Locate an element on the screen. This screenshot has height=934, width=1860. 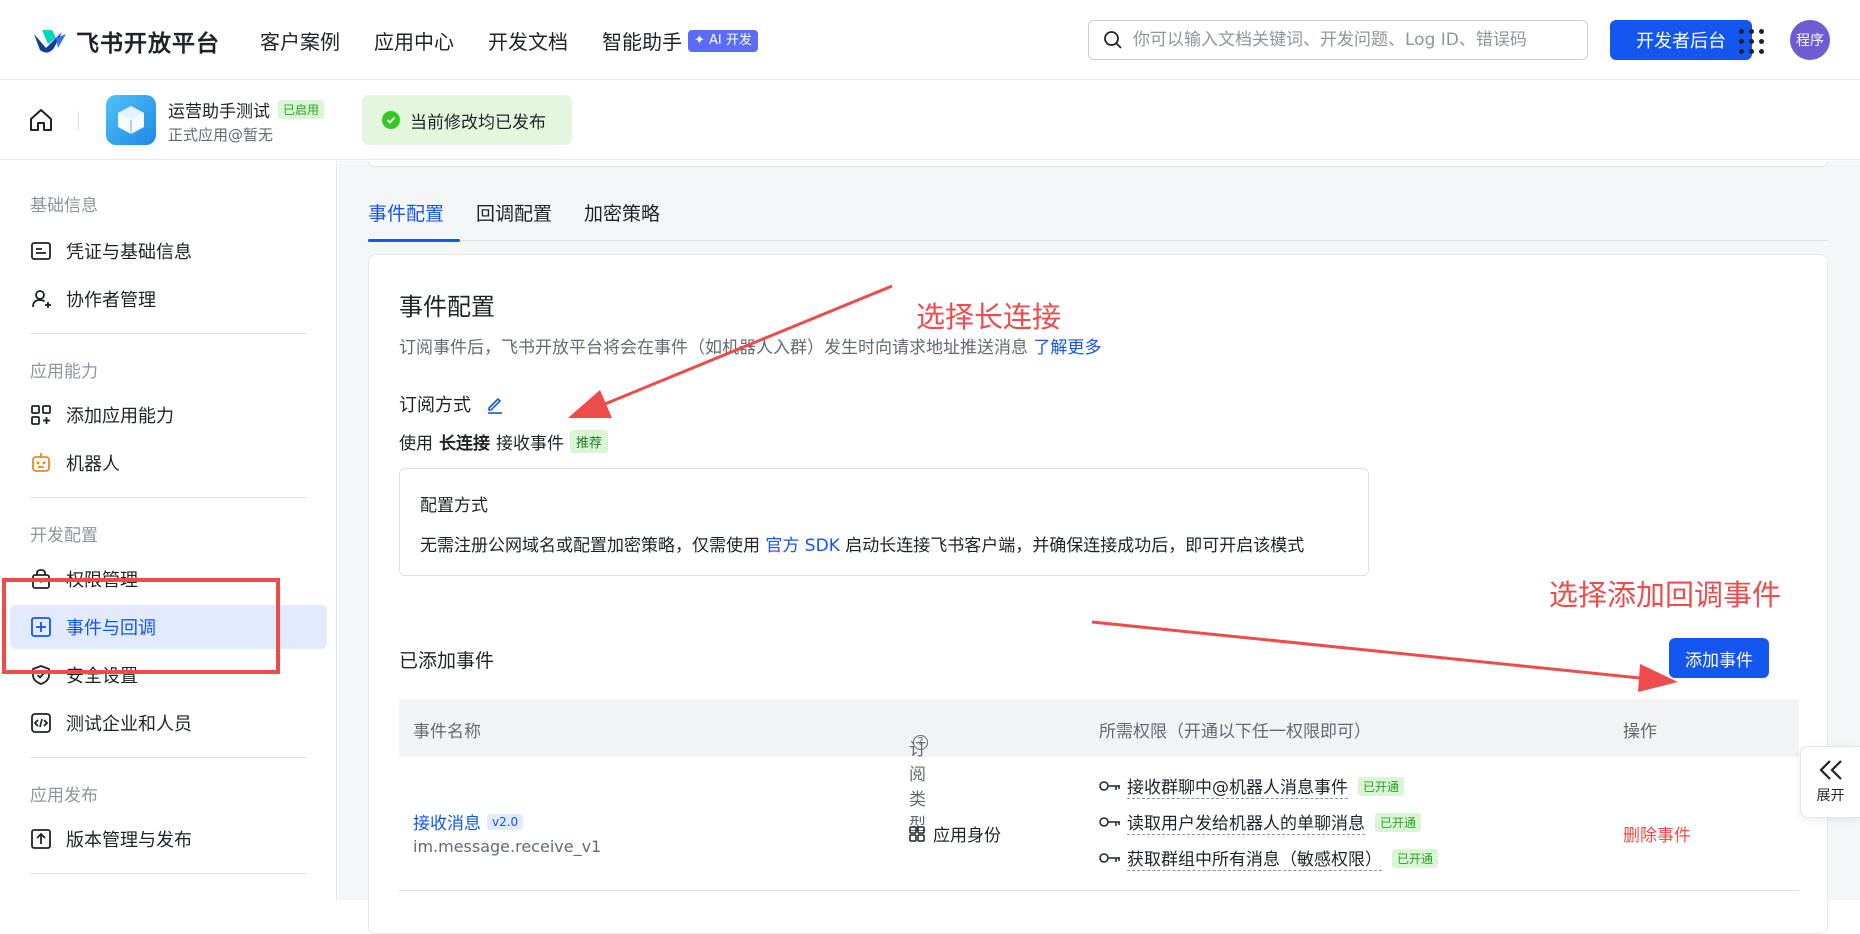
annotation-highlight-box is located at coordinates (141, 626).